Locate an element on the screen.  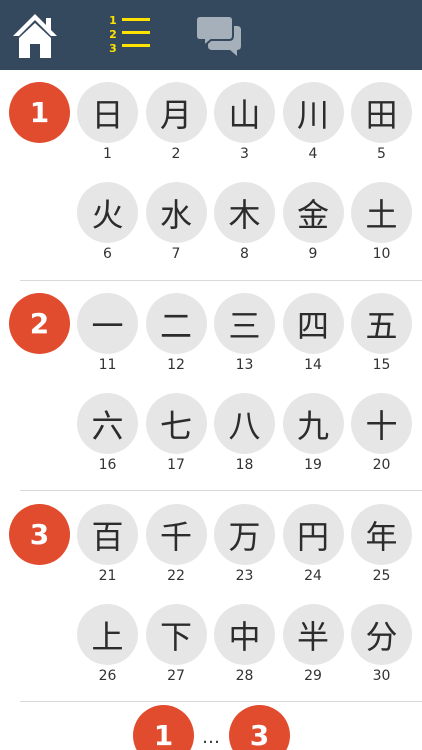
kanji-number: 19 is located at coordinates (313, 465).